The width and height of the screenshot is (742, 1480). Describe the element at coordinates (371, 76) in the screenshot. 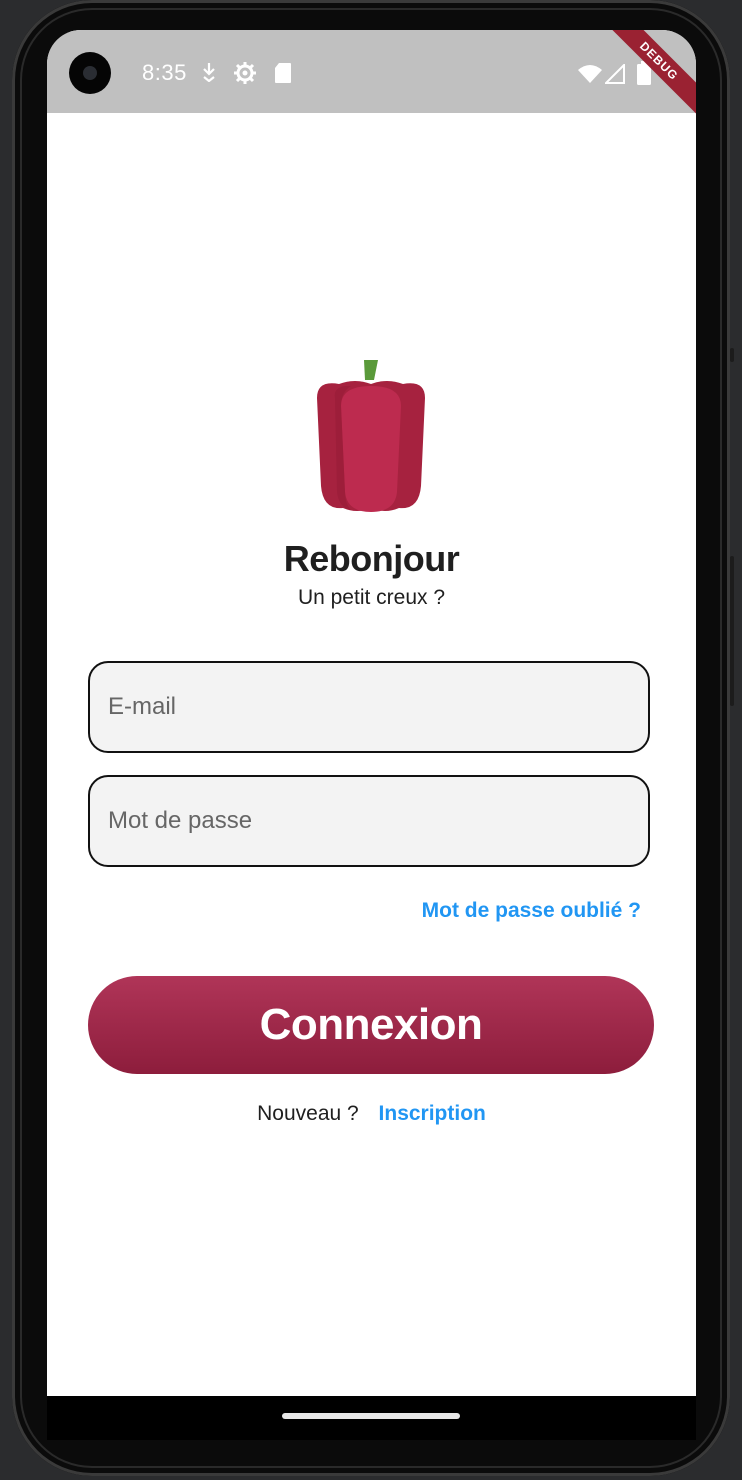

I see `status-bar: 8:35 DEBUG` at that location.